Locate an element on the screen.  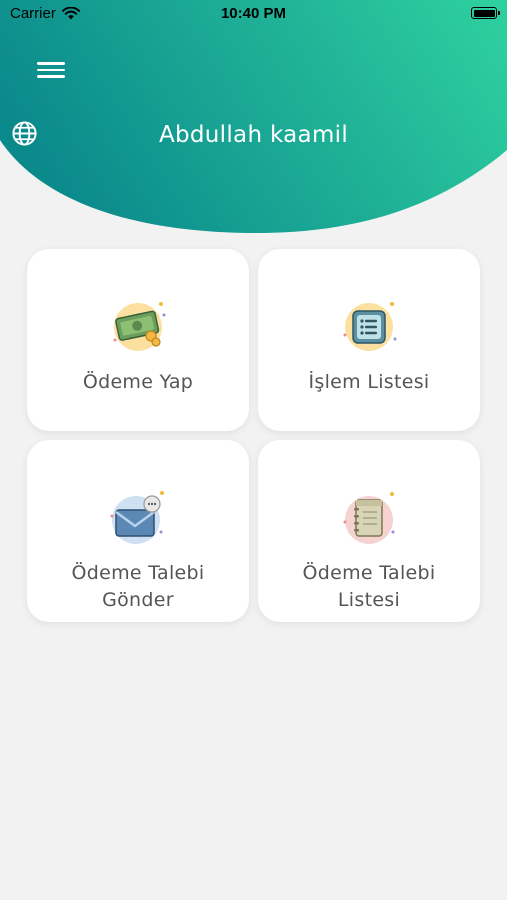
battery-icon is located at coordinates (485, 13).